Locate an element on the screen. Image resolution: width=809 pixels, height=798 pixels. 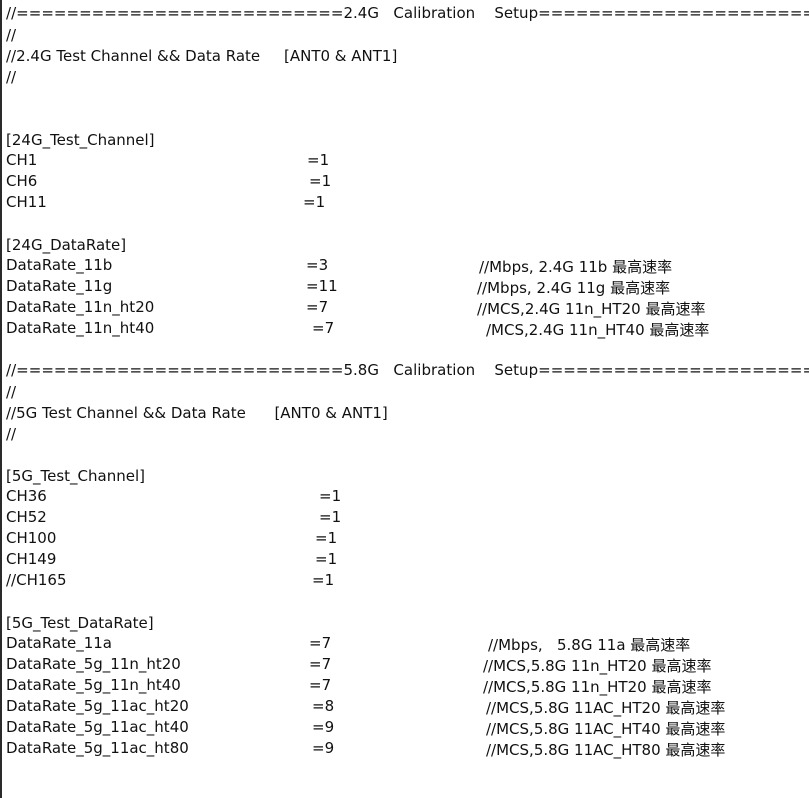
setting-key: //CH165 is located at coordinates (36, 580).